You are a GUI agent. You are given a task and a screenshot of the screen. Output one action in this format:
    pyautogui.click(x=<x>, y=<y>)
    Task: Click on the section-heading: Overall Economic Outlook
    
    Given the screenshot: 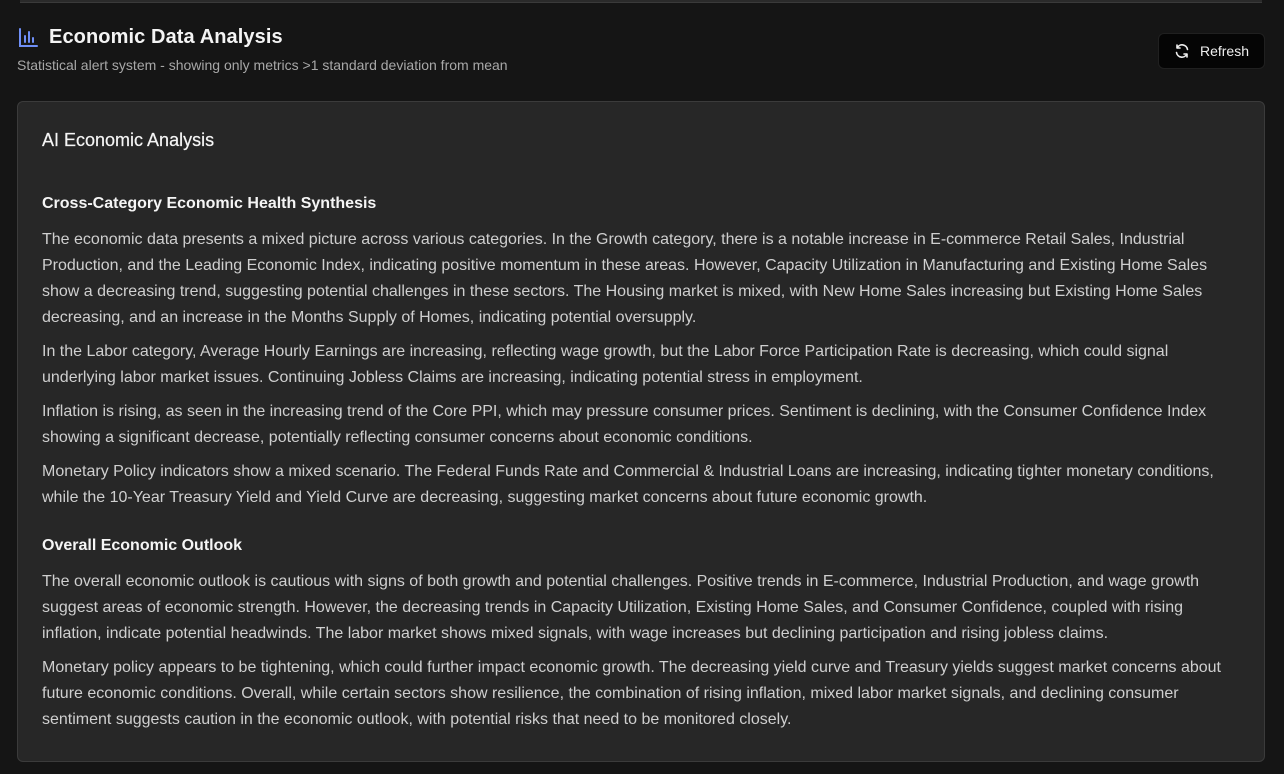 What is the action you would take?
    pyautogui.click(x=142, y=545)
    